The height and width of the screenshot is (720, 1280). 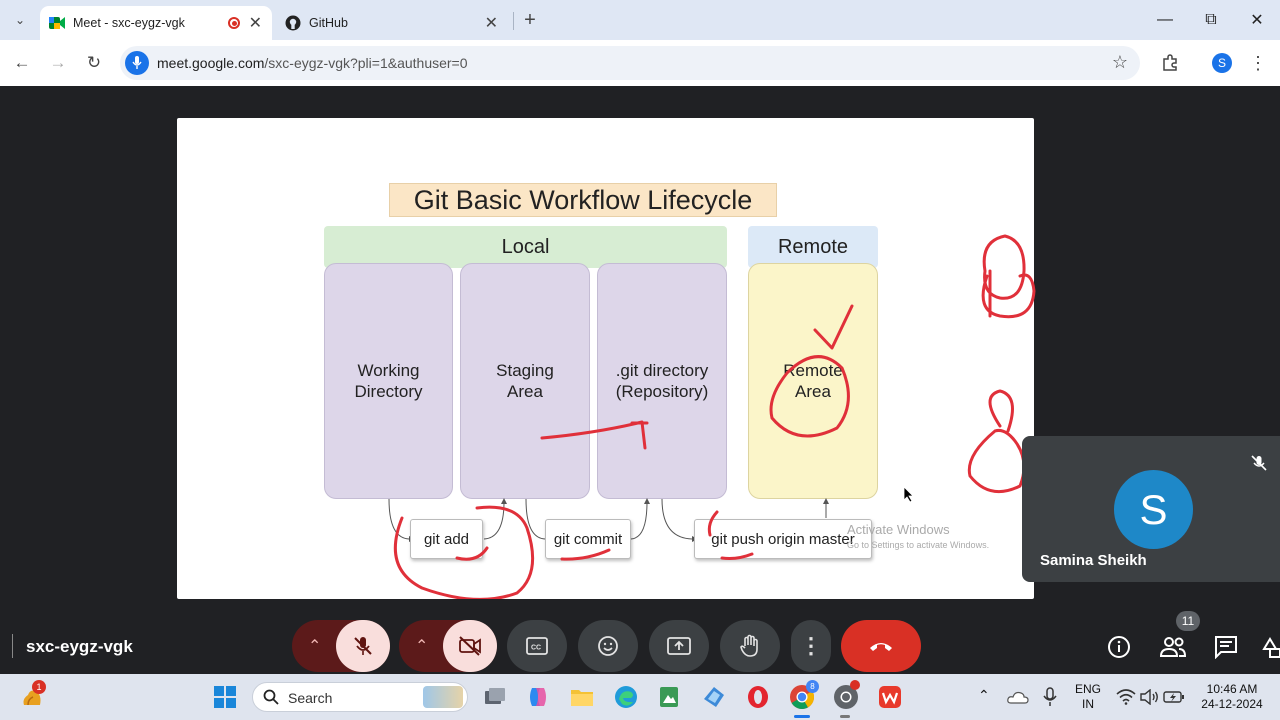 I want to click on clock-time: 10:46 AM, so click(x=1232, y=689).